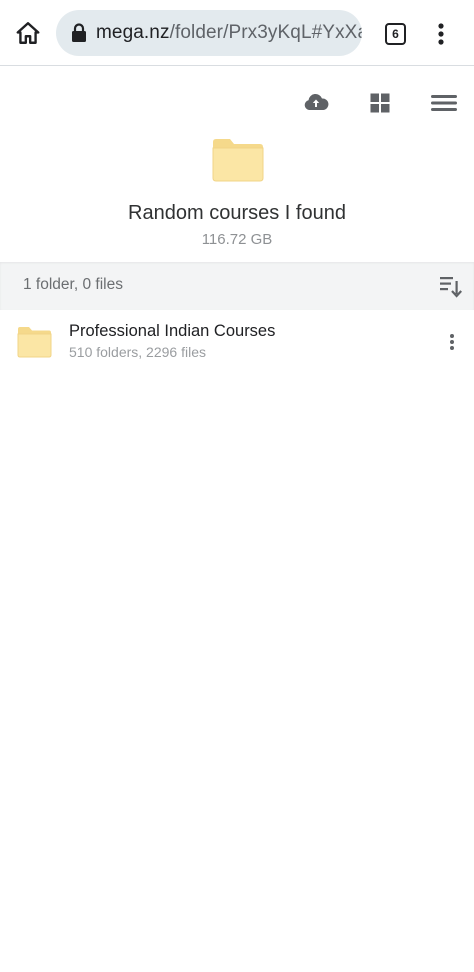  What do you see at coordinates (73, 284) in the screenshot?
I see `item-count-label: 1 folder, 0 files` at bounding box center [73, 284].